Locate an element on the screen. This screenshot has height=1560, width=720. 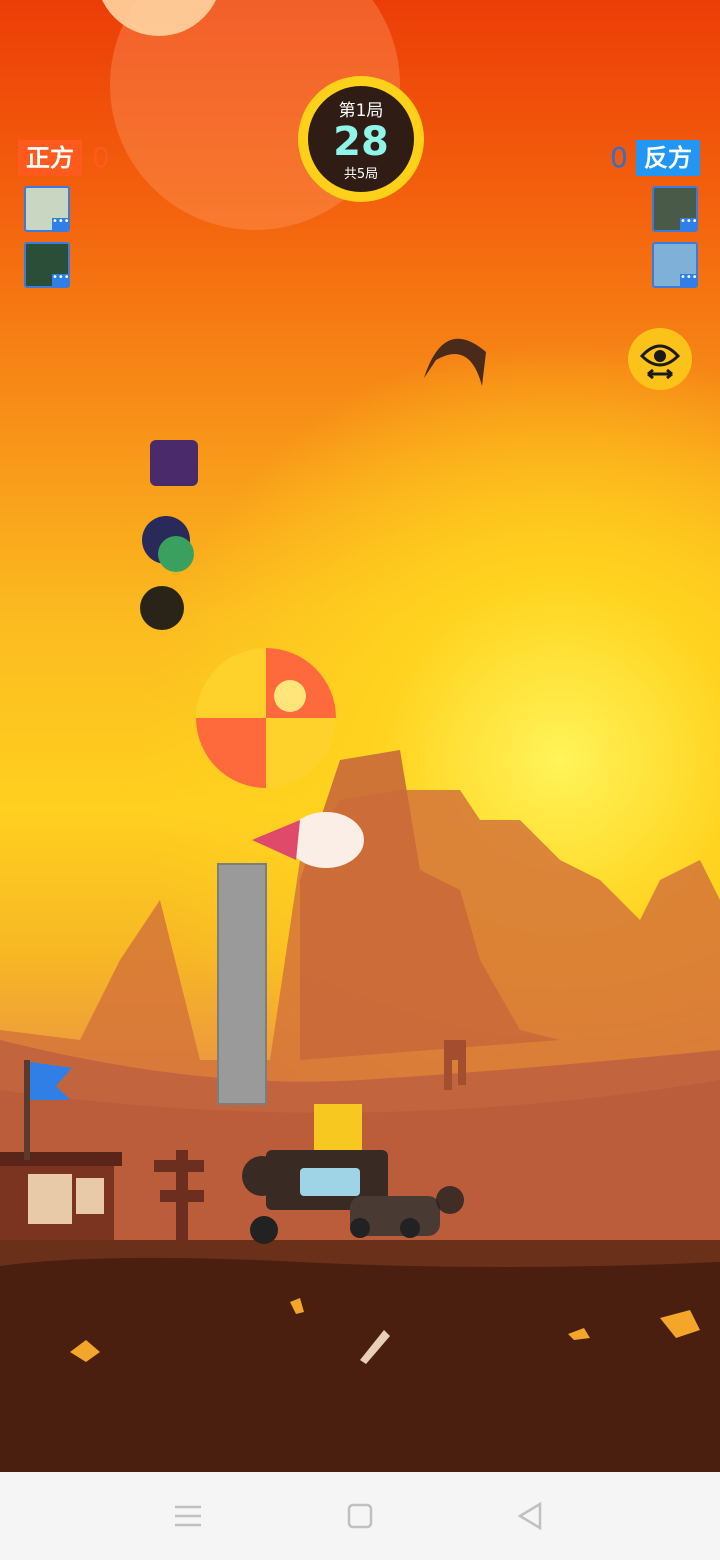
nav-back-button is located at coordinates (530, 1516).